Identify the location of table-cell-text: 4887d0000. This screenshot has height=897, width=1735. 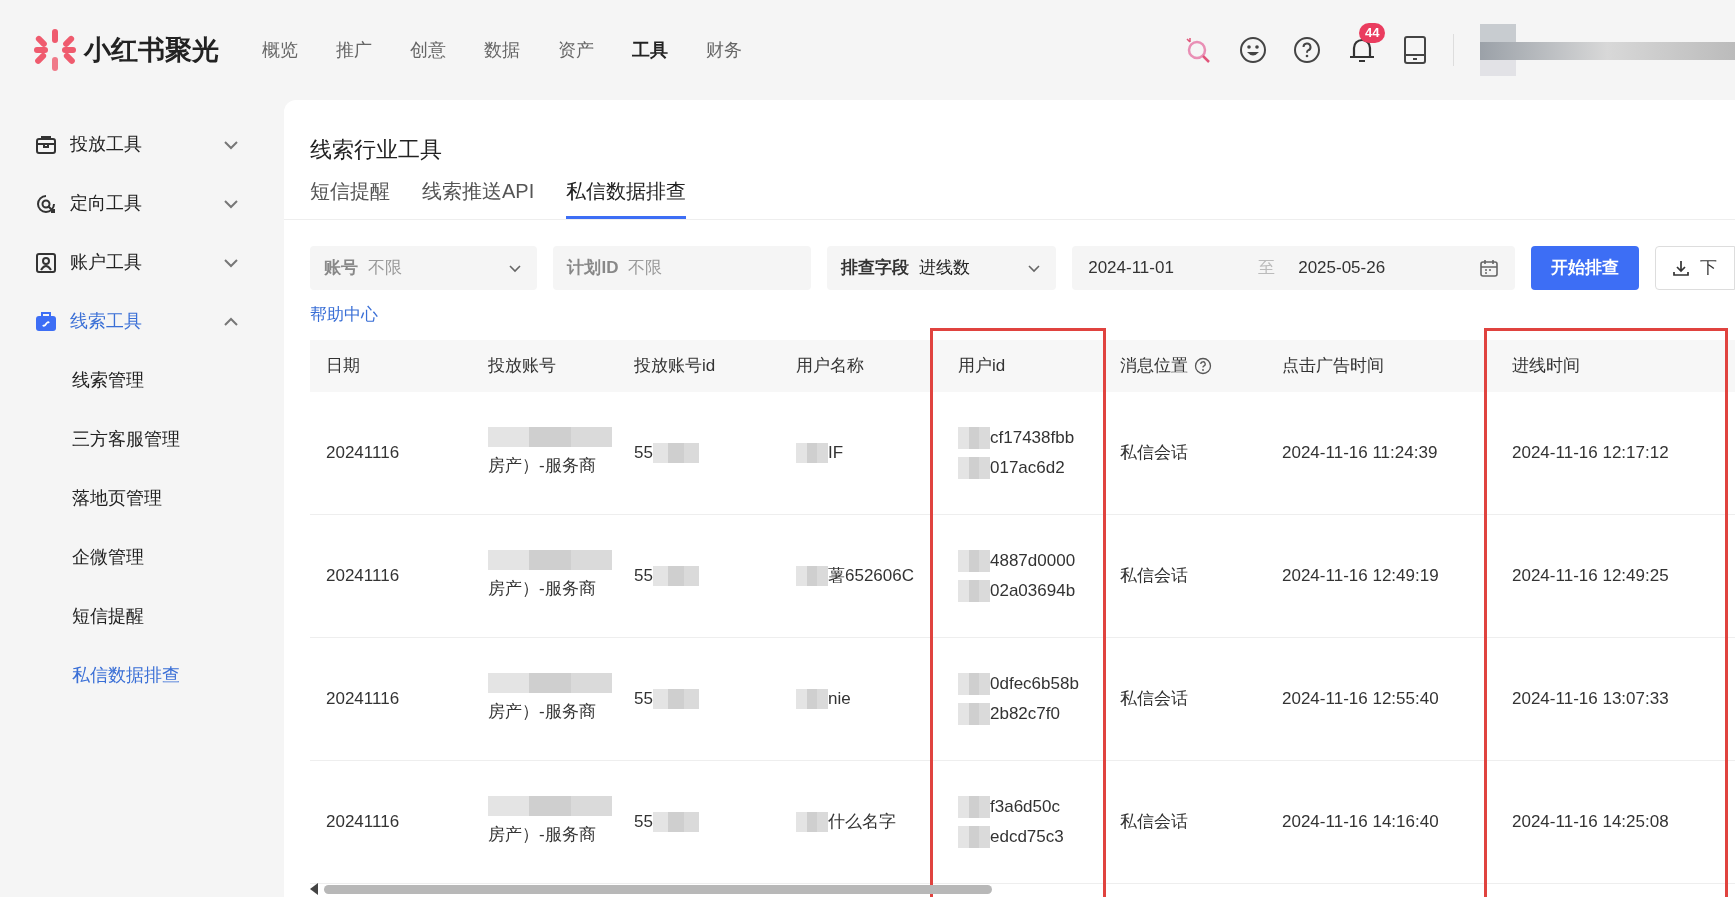
(1033, 560).